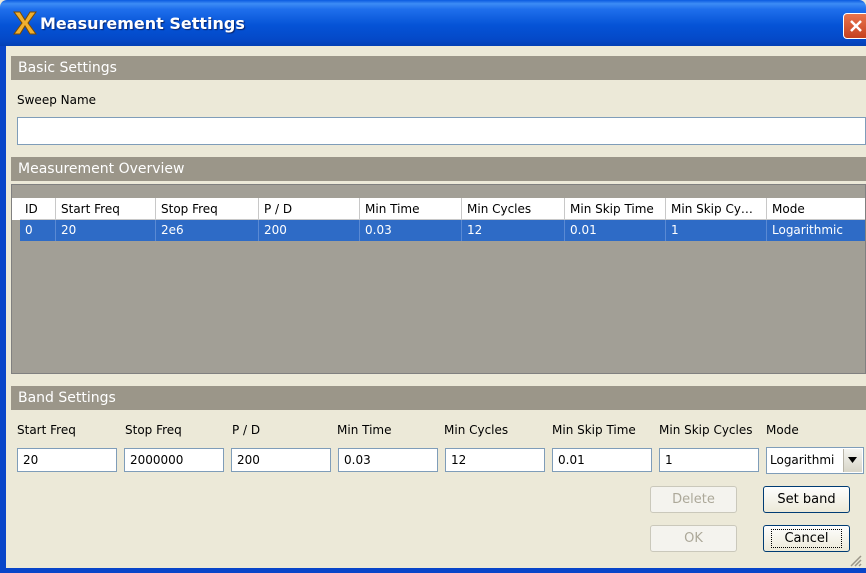  I want to click on min-cycles-input, so click(495, 460).